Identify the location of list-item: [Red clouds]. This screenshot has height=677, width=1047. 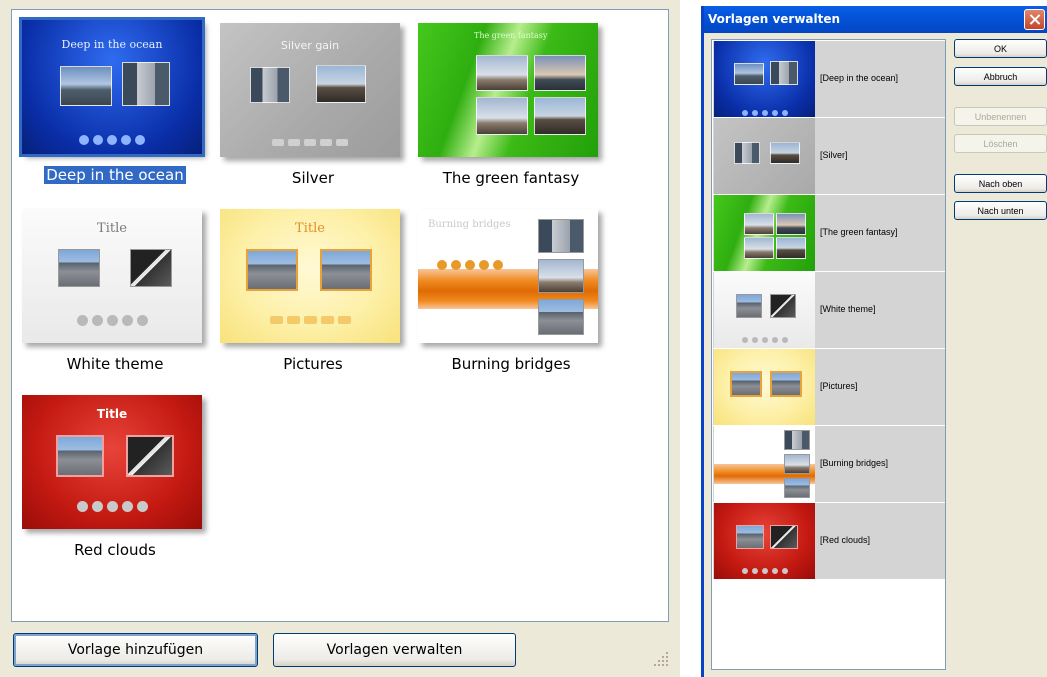
(829, 541).